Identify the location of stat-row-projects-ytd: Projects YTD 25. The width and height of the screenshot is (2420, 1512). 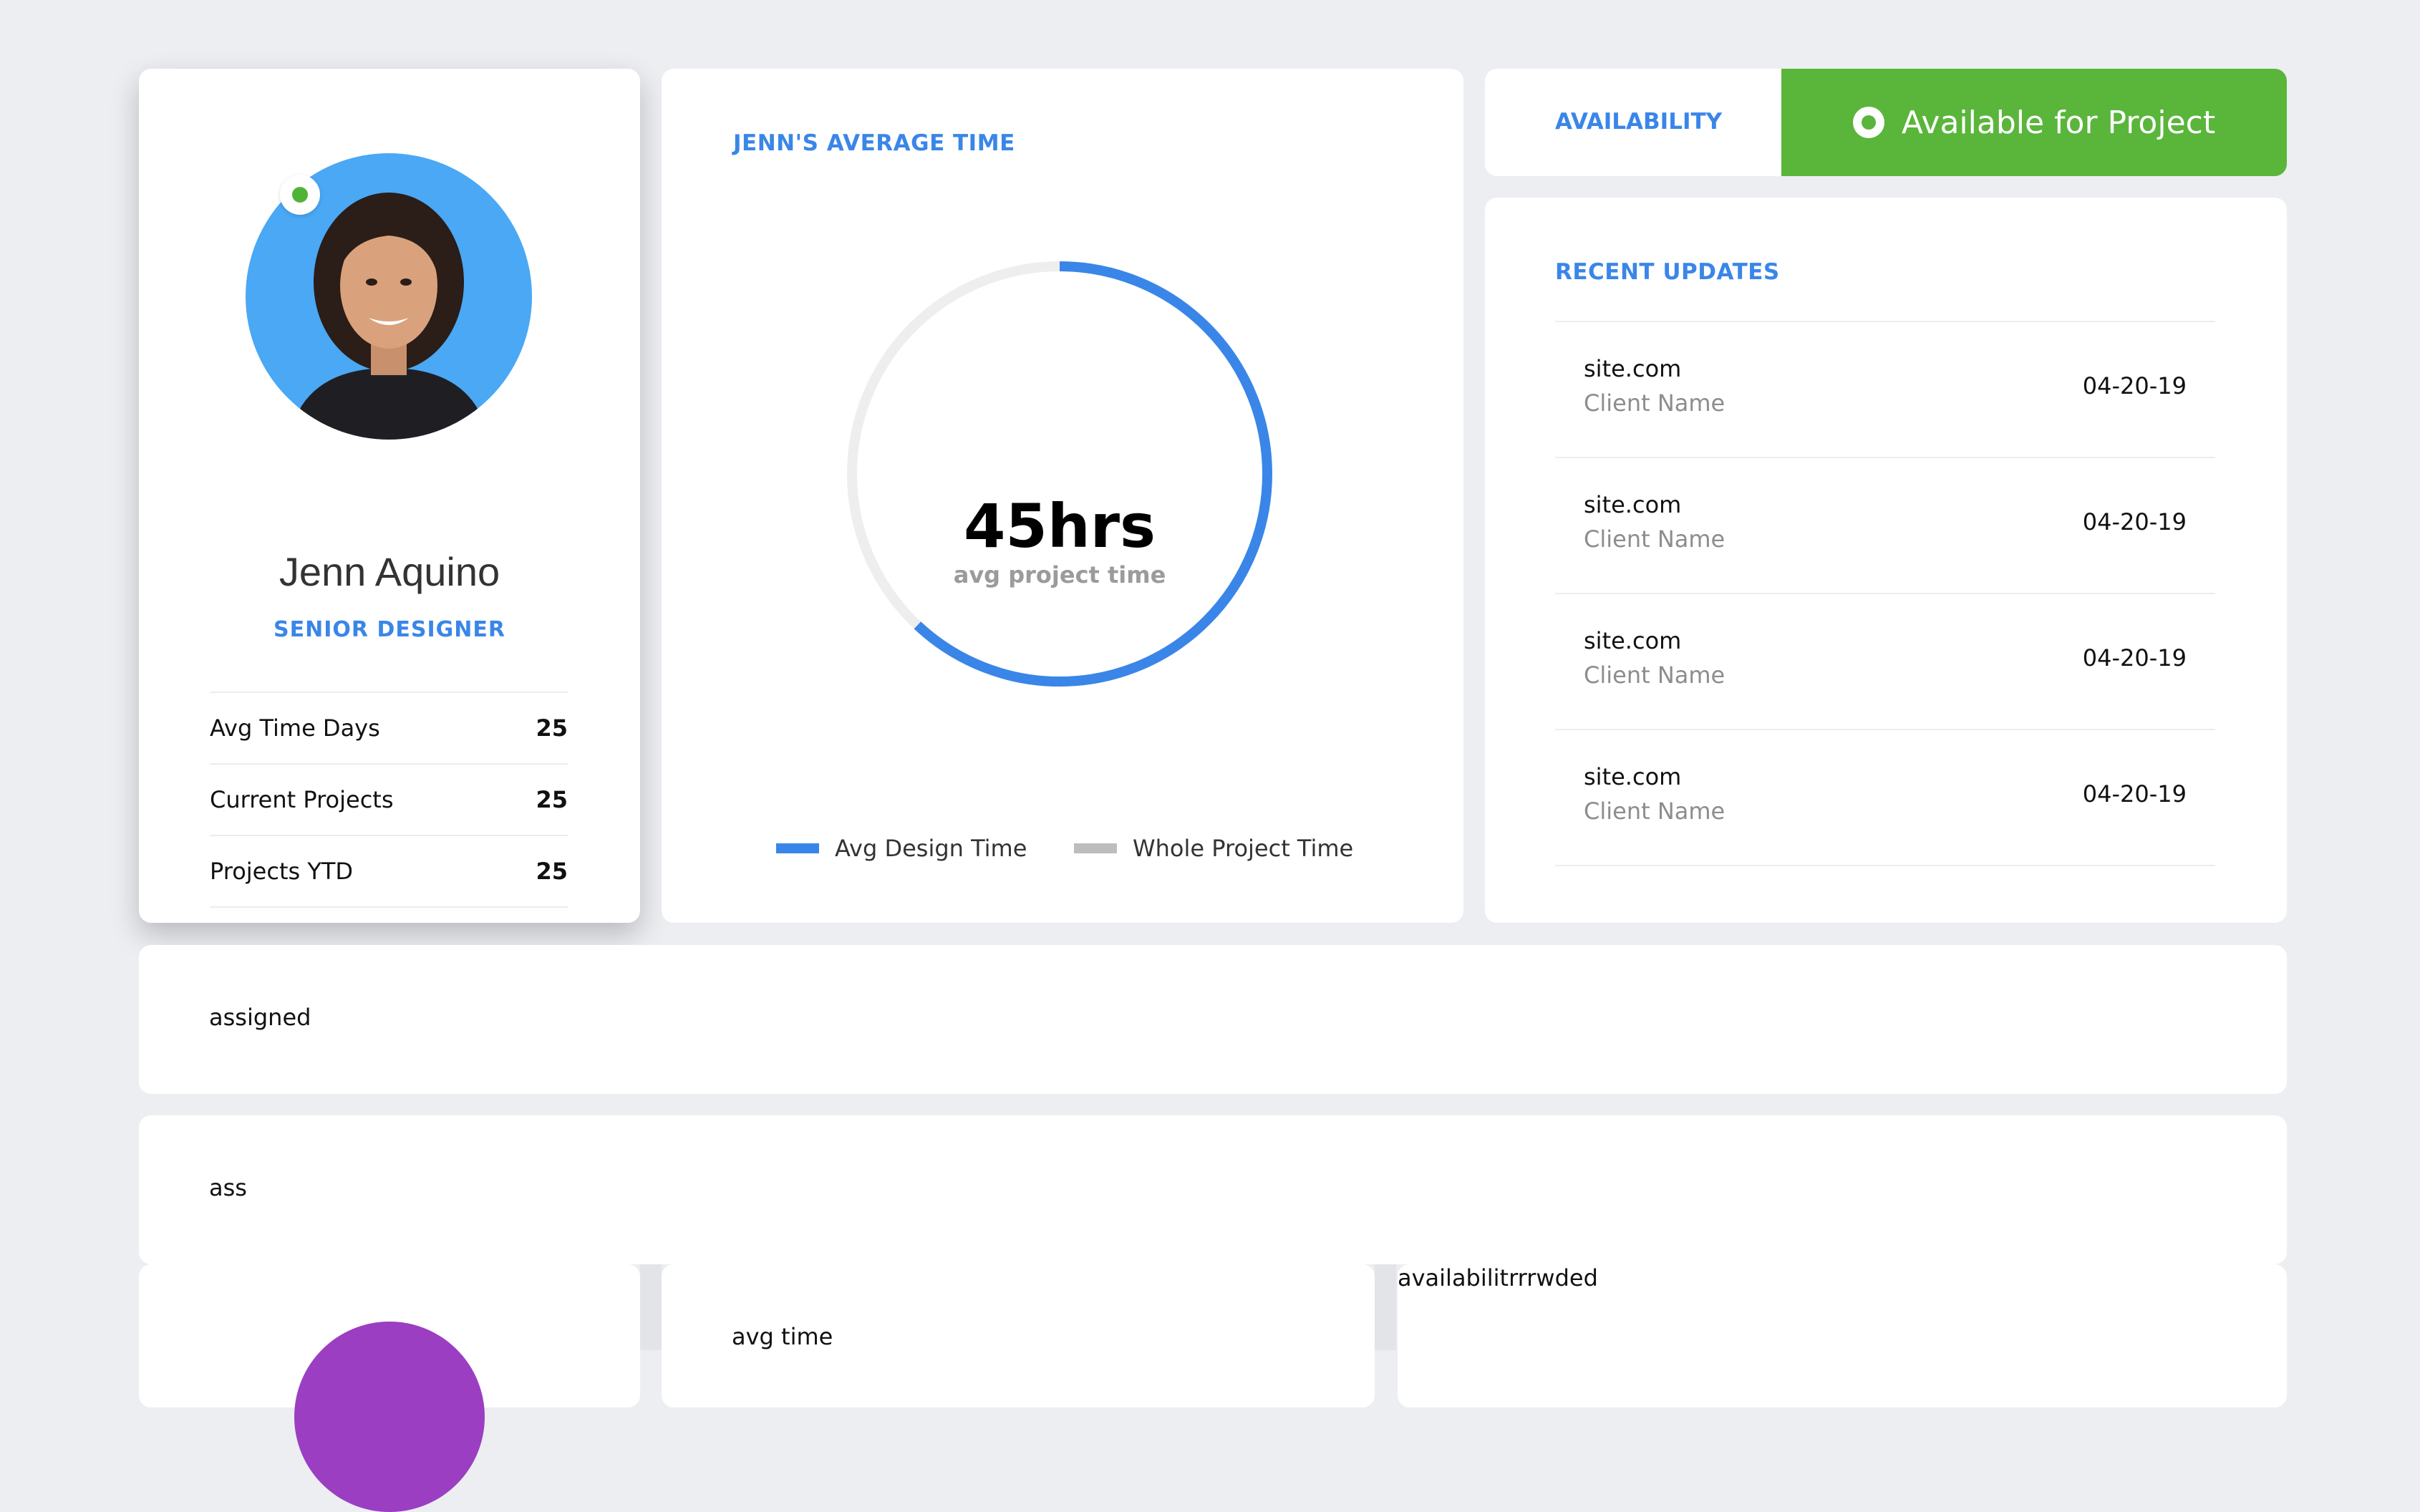
(389, 872).